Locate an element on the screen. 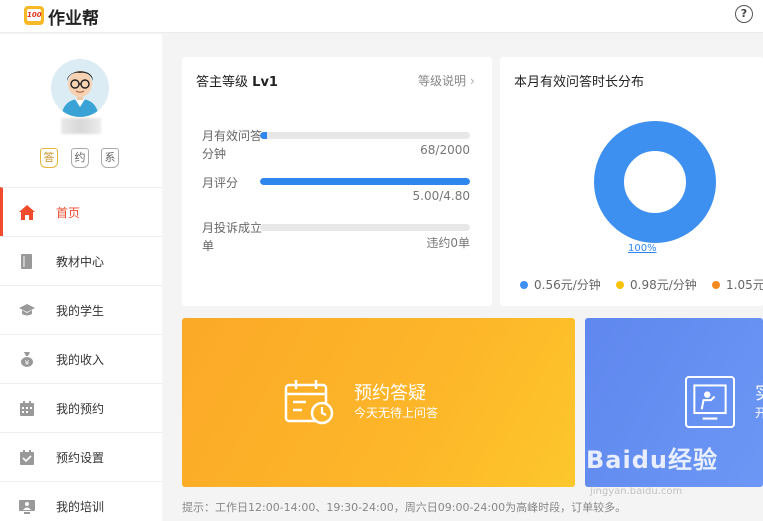 This screenshot has width=763, height=521. role-badges: 答 约 系 is located at coordinates (81, 159).